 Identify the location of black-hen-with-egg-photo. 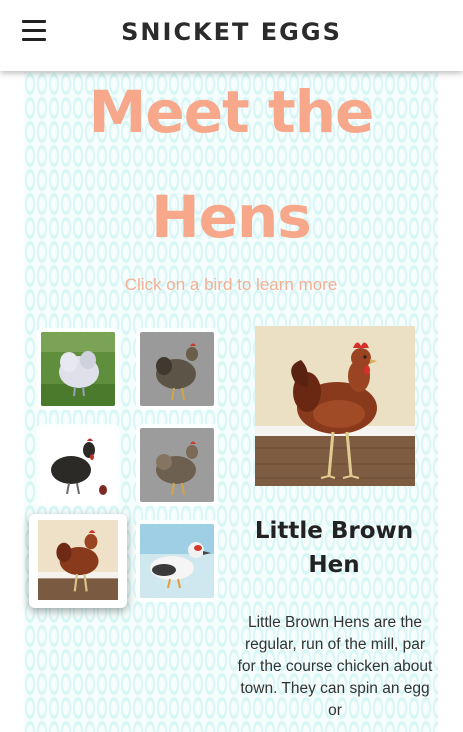
(78, 465).